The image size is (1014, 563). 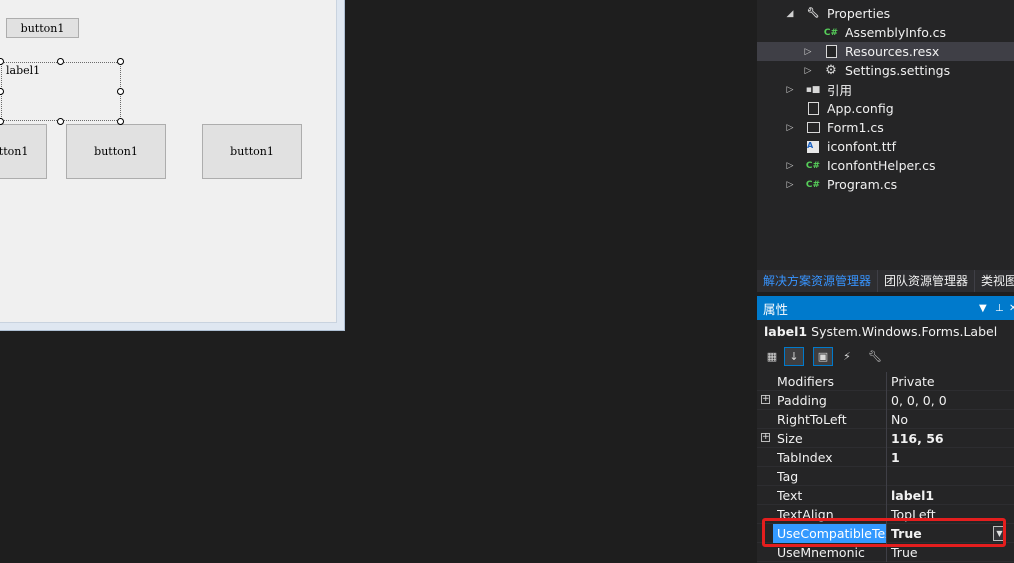 I want to click on red-highlight-annotation, so click(x=884, y=532).